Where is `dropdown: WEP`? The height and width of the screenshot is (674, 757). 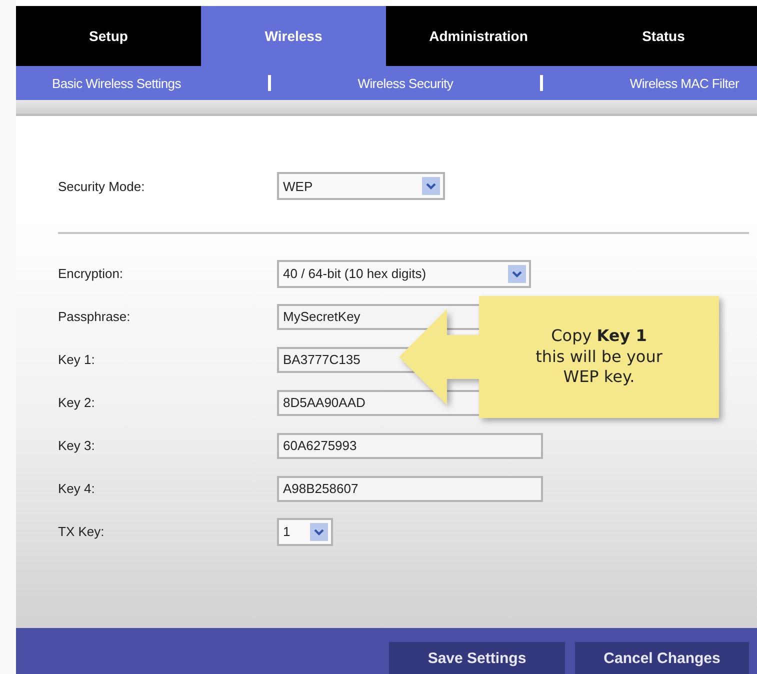 dropdown: WEP is located at coordinates (361, 186).